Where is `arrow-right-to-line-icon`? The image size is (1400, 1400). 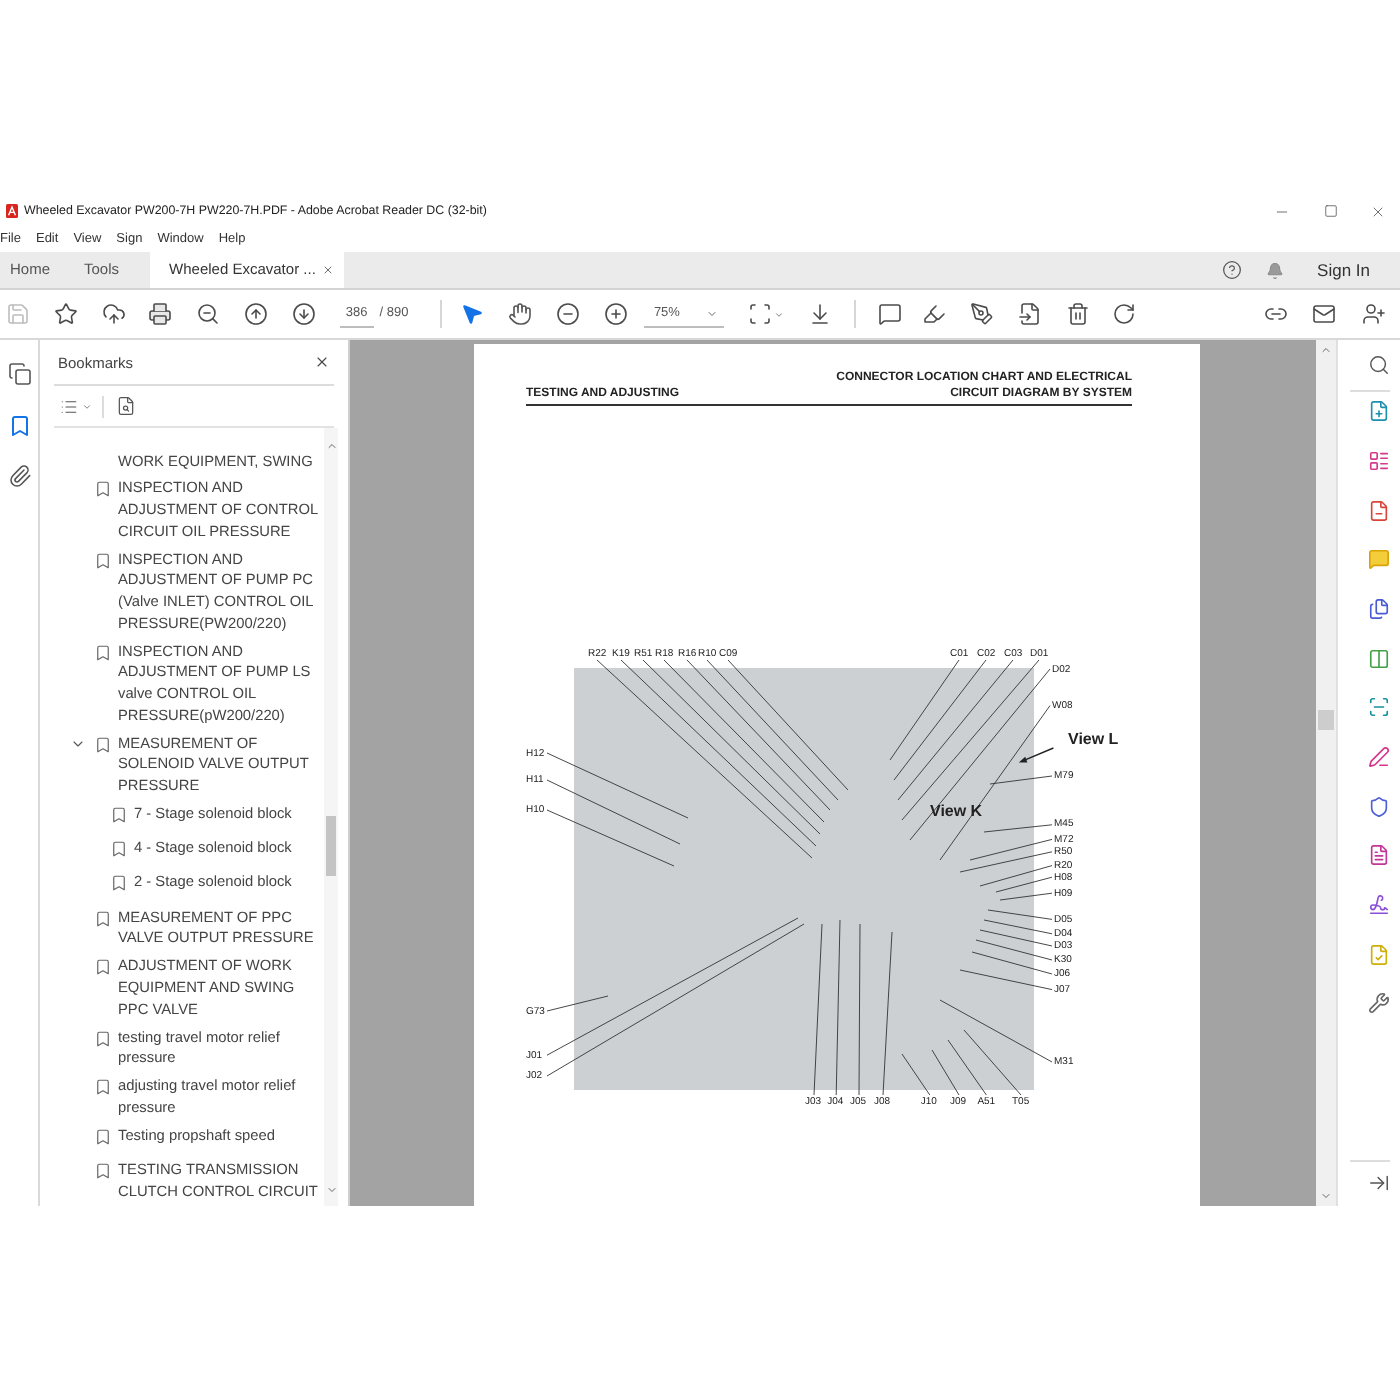 arrow-right-to-line-icon is located at coordinates (1379, 1183).